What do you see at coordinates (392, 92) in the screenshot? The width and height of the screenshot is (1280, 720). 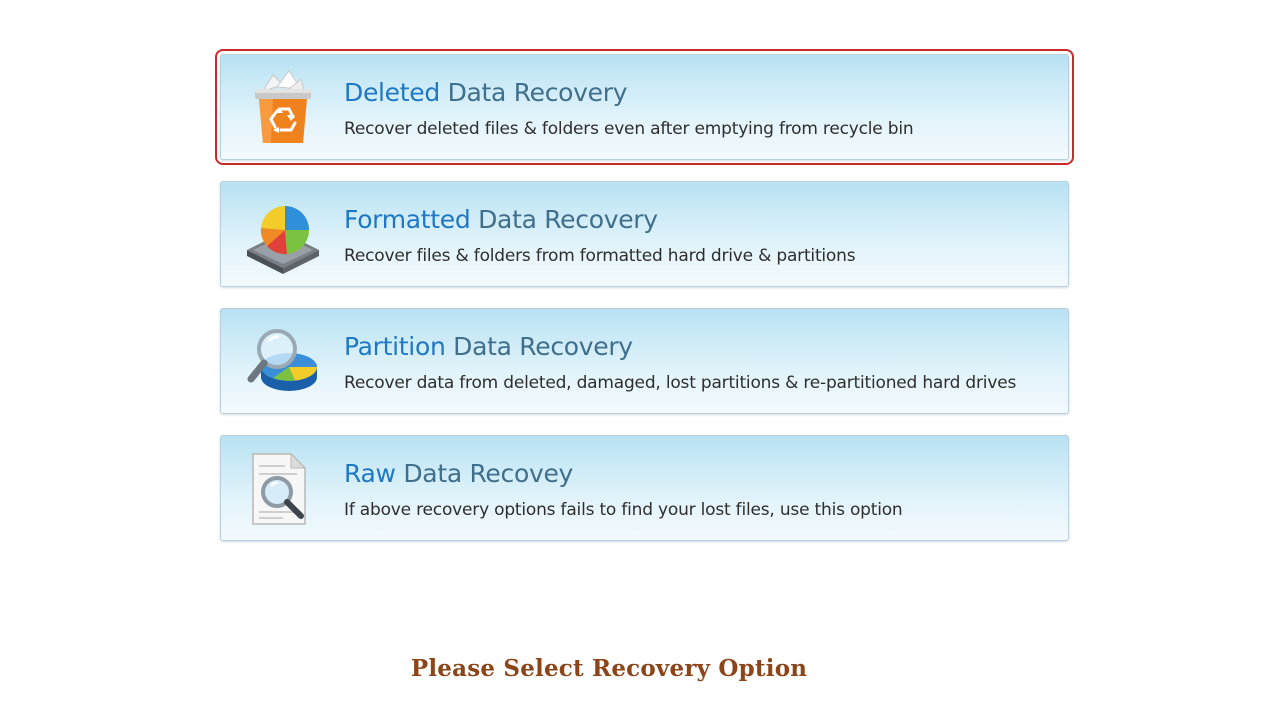 I see `option-keyword: Deleted` at bounding box center [392, 92].